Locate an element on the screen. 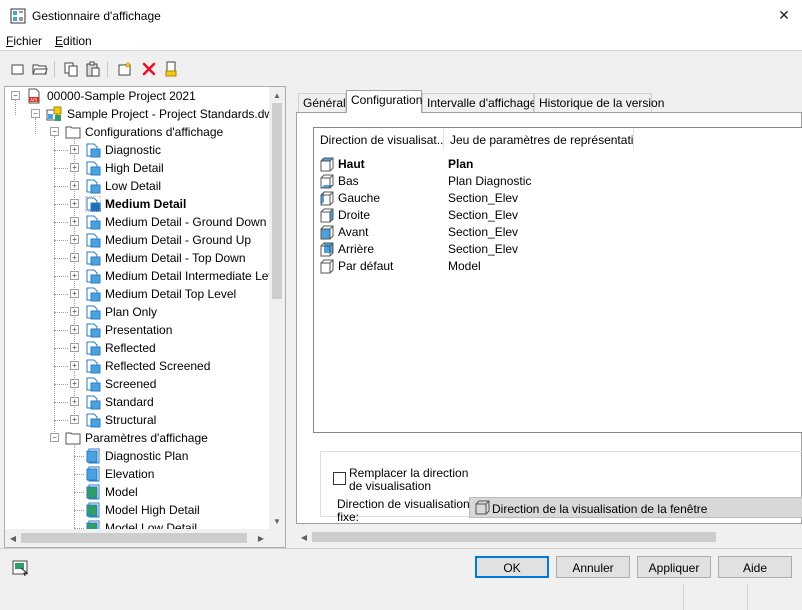  tree-item-config: + Medium Detail - Ground Down is located at coordinates (137, 222).